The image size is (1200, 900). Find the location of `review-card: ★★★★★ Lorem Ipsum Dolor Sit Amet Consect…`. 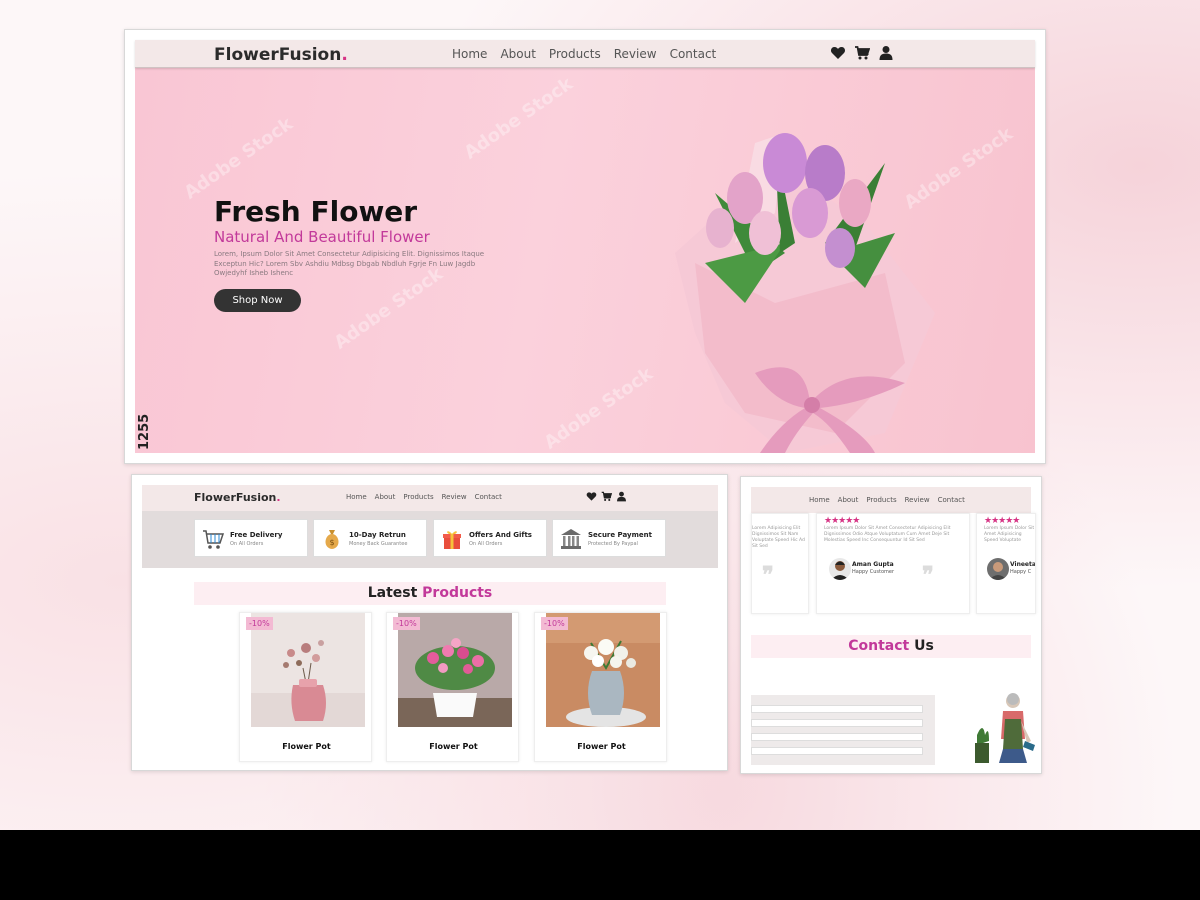

review-card: ★★★★★ Lorem Ipsum Dolor Sit Amet Consect… is located at coordinates (893, 563).